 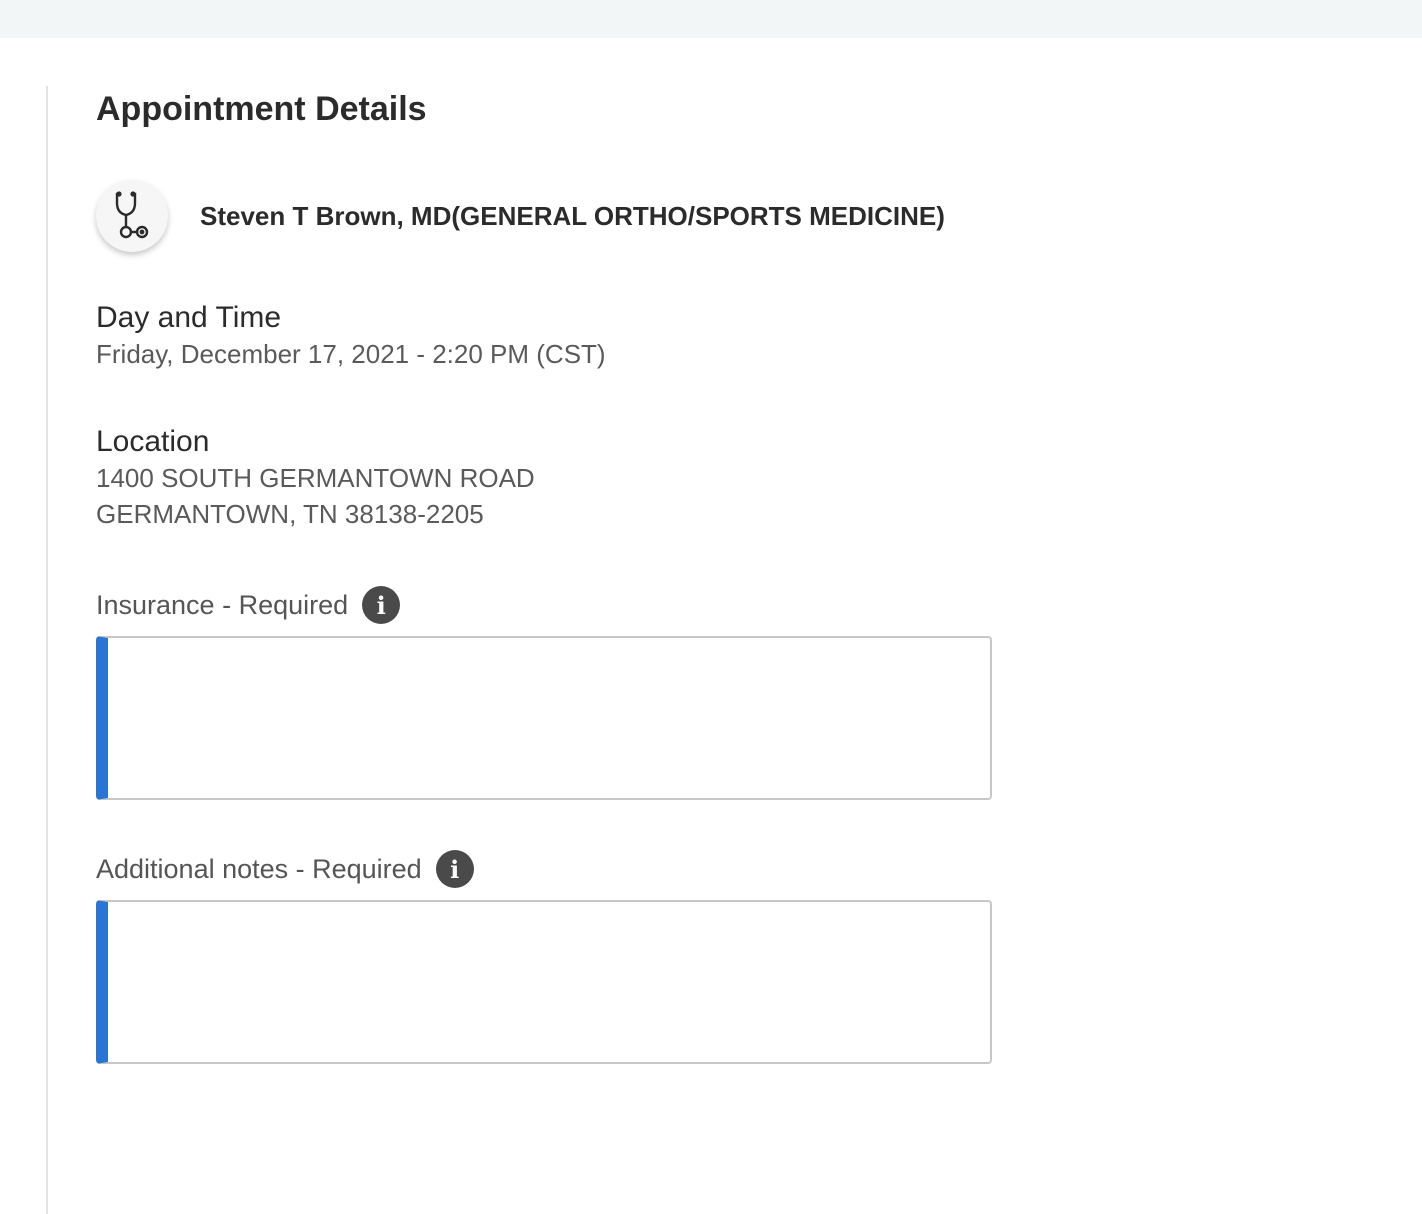 What do you see at coordinates (189, 317) in the screenshot?
I see `day-time-label: Day and Time` at bounding box center [189, 317].